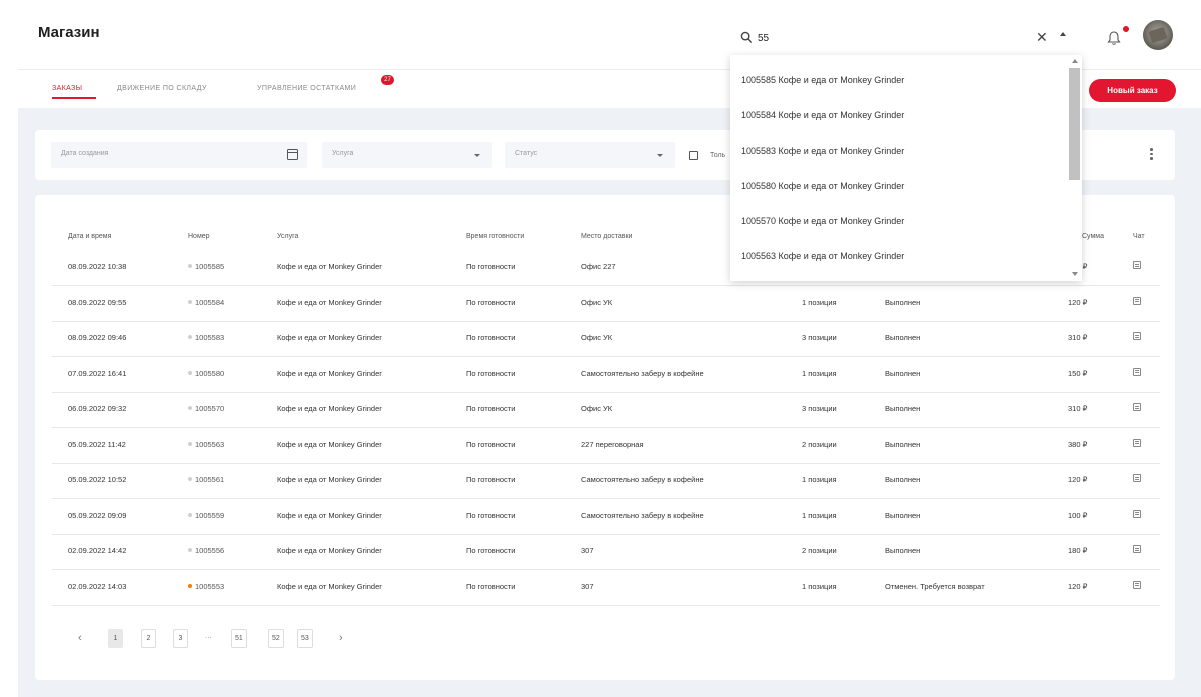 This screenshot has width=1201, height=697. Describe the element at coordinates (97, 337) in the screenshot. I see `cell-date: 08.09.2022 09:46` at that location.